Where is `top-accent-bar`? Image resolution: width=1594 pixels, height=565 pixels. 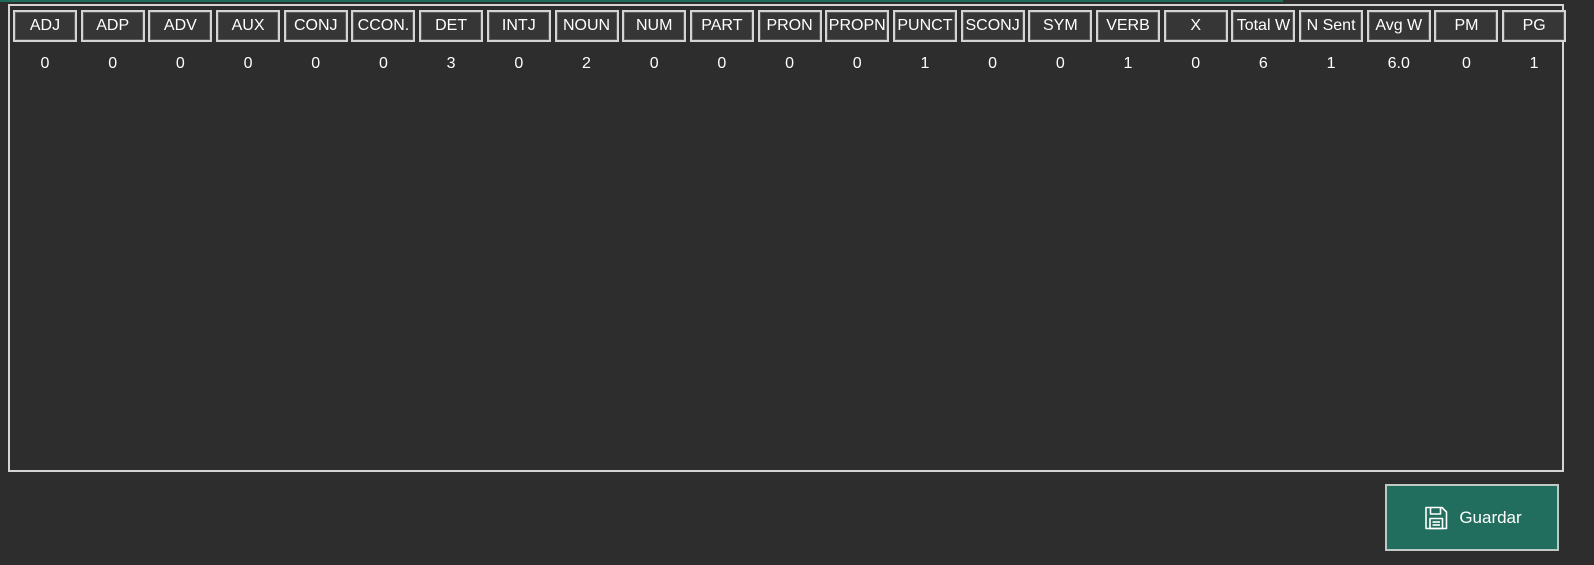
top-accent-bar is located at coordinates (641, 1).